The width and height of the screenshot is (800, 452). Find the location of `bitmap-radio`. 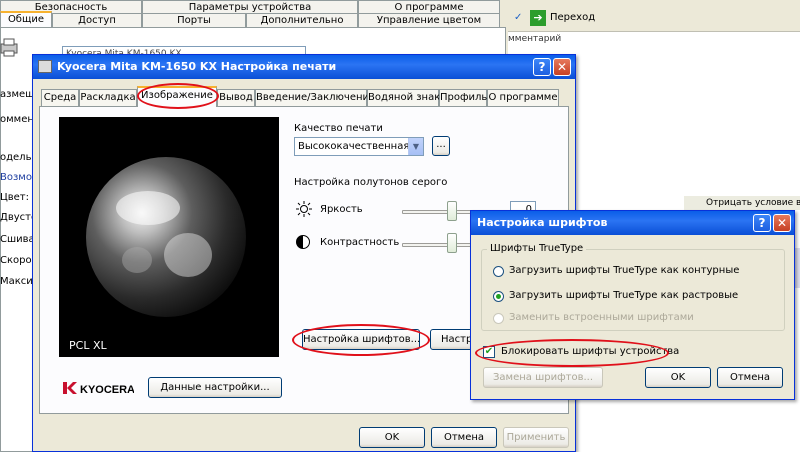

bitmap-radio is located at coordinates (498, 296).